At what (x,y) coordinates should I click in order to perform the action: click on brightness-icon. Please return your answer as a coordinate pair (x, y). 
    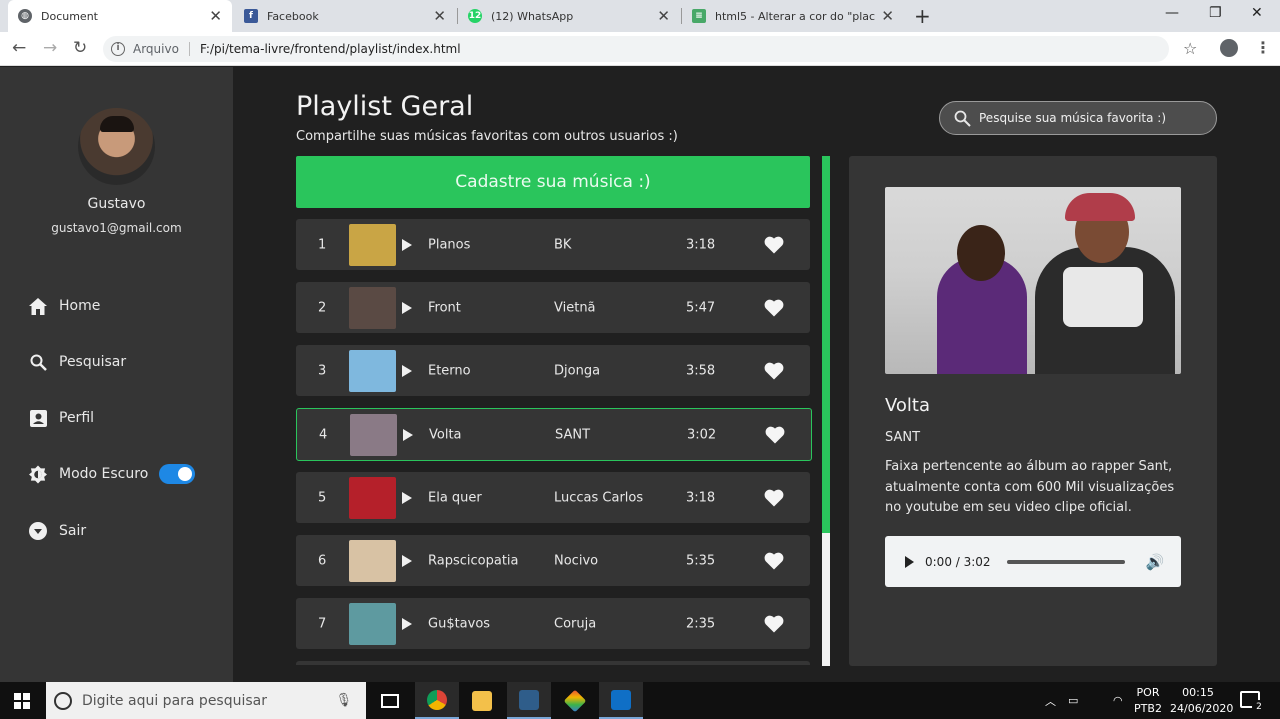
    Looking at the image, I should click on (38, 474).